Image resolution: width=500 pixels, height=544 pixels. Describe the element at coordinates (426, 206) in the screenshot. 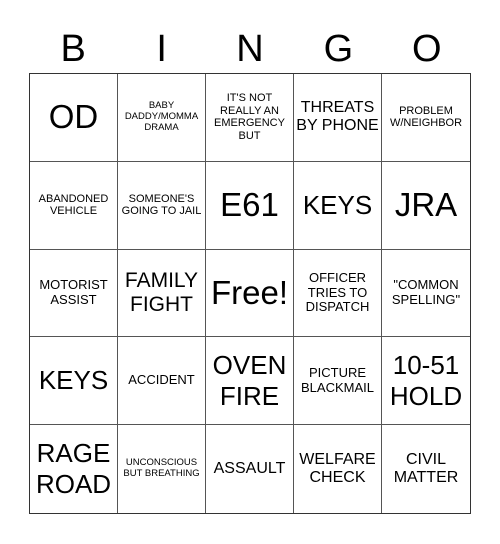

I see `bingo-cell: JRA` at that location.